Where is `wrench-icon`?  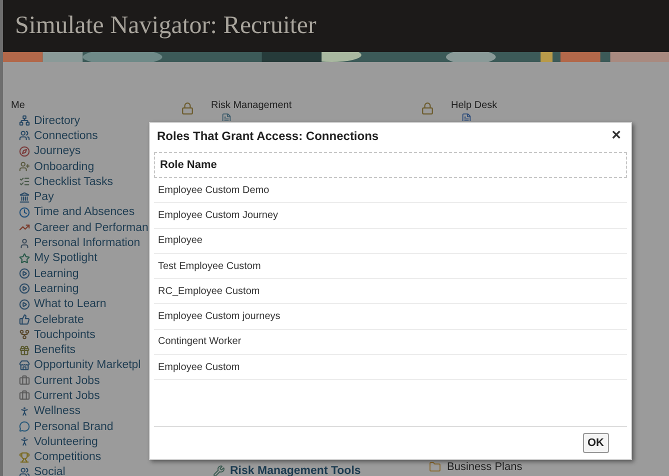 wrench-icon is located at coordinates (219, 470).